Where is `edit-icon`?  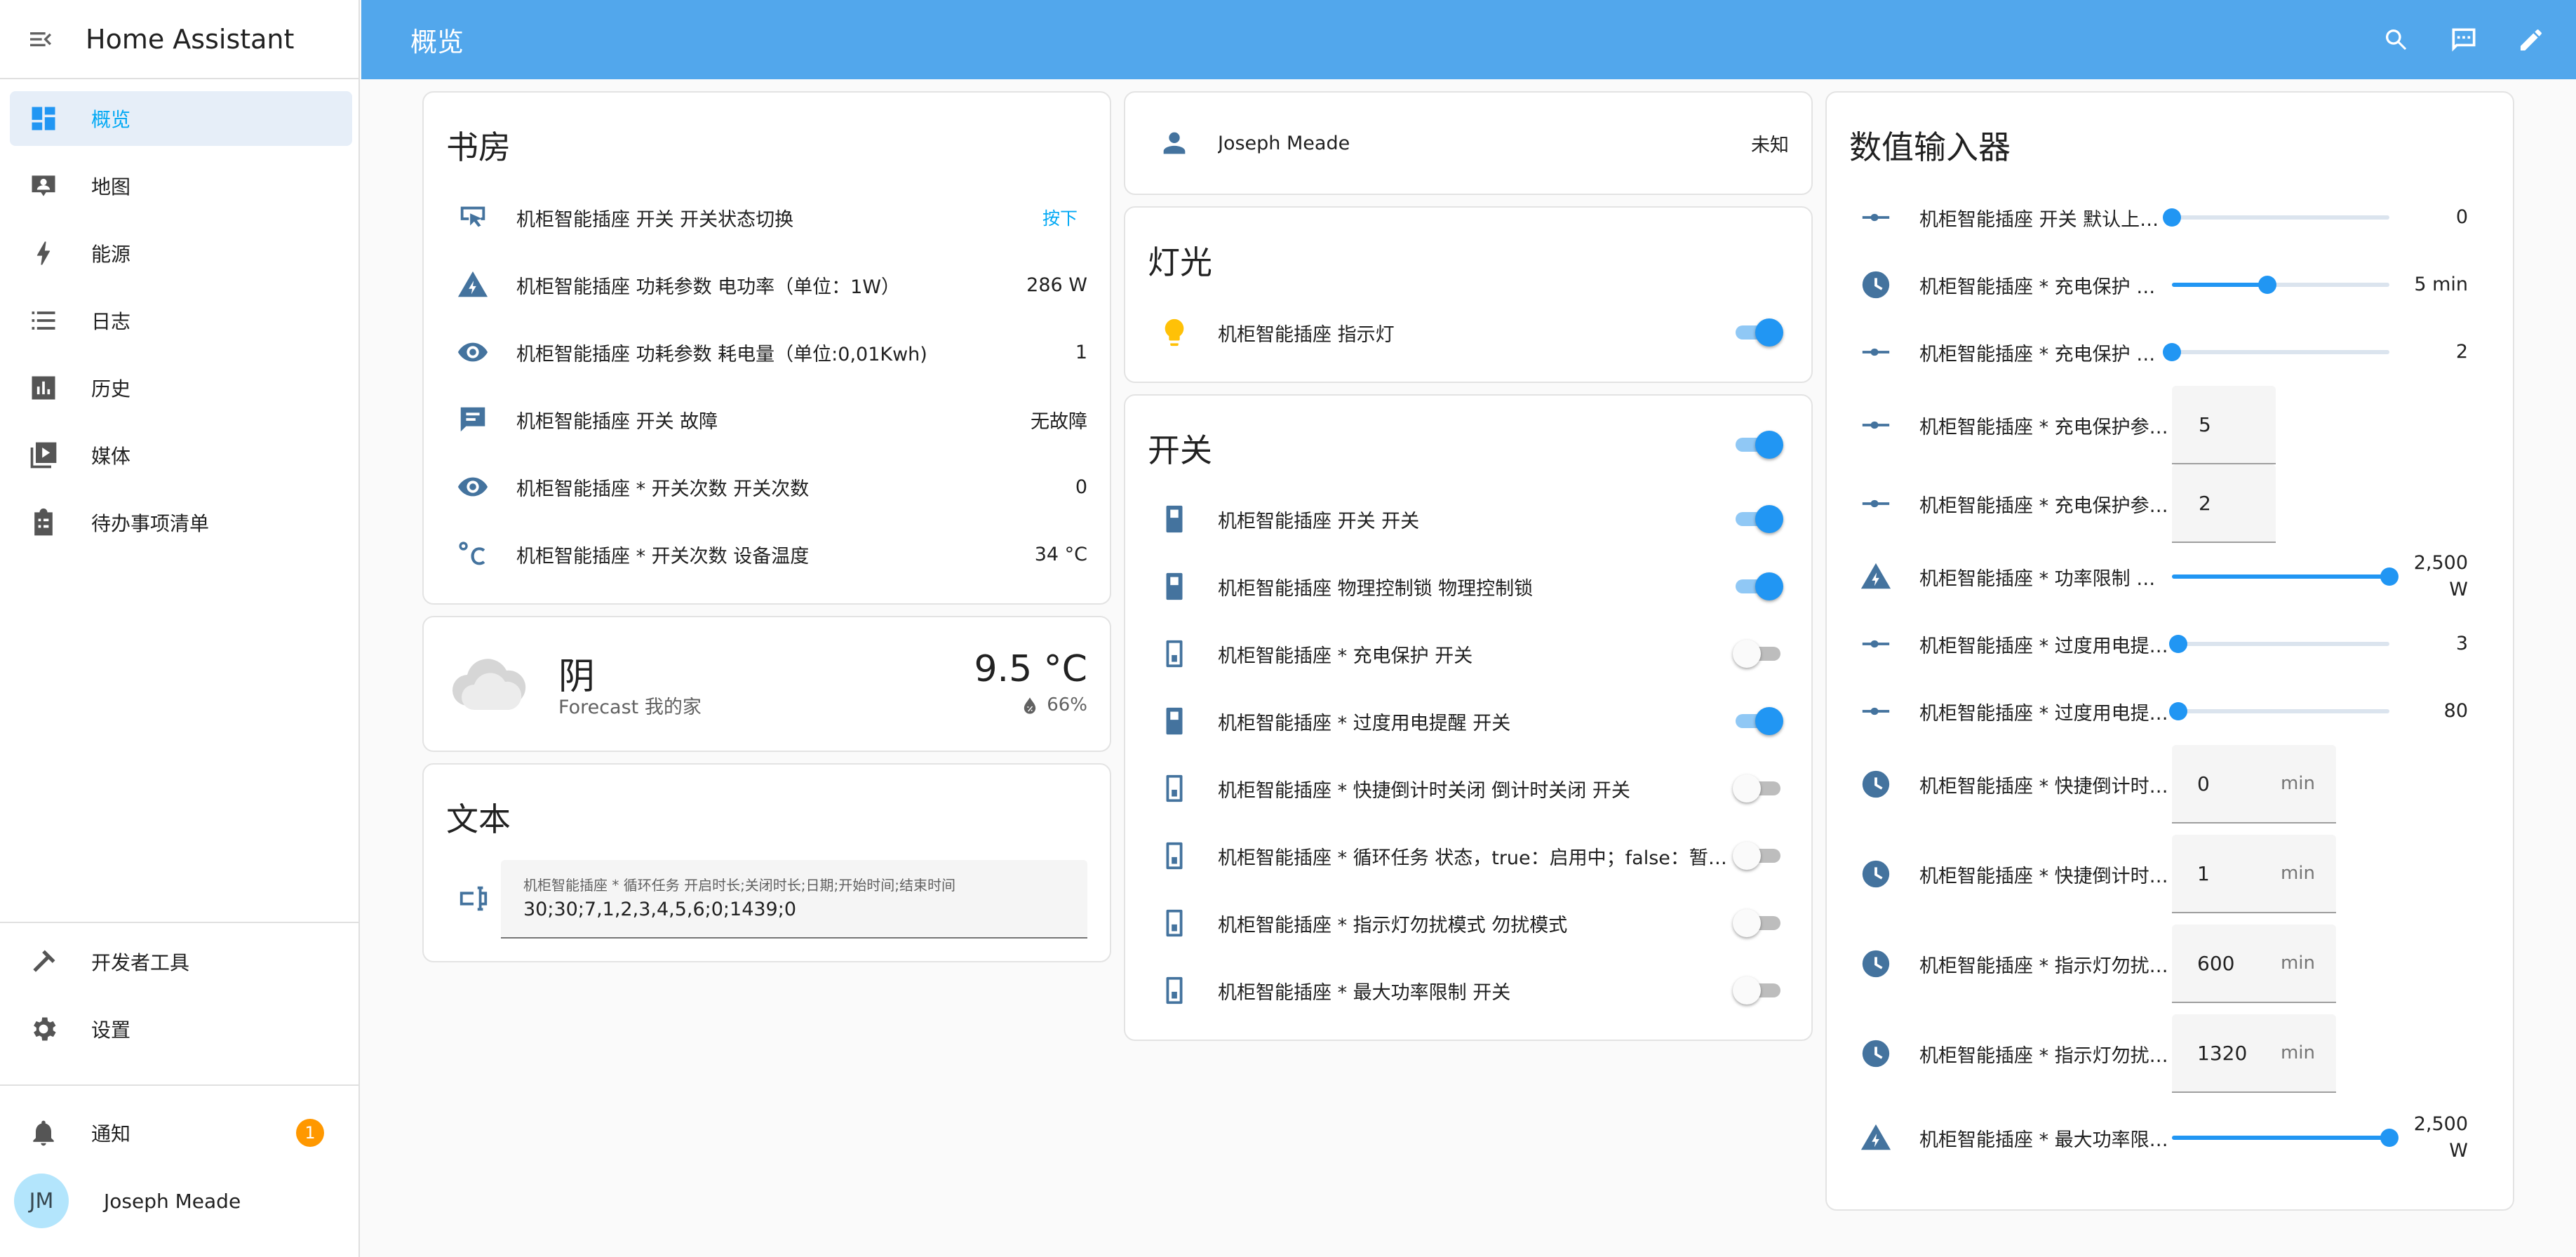
edit-icon is located at coordinates (2532, 40).